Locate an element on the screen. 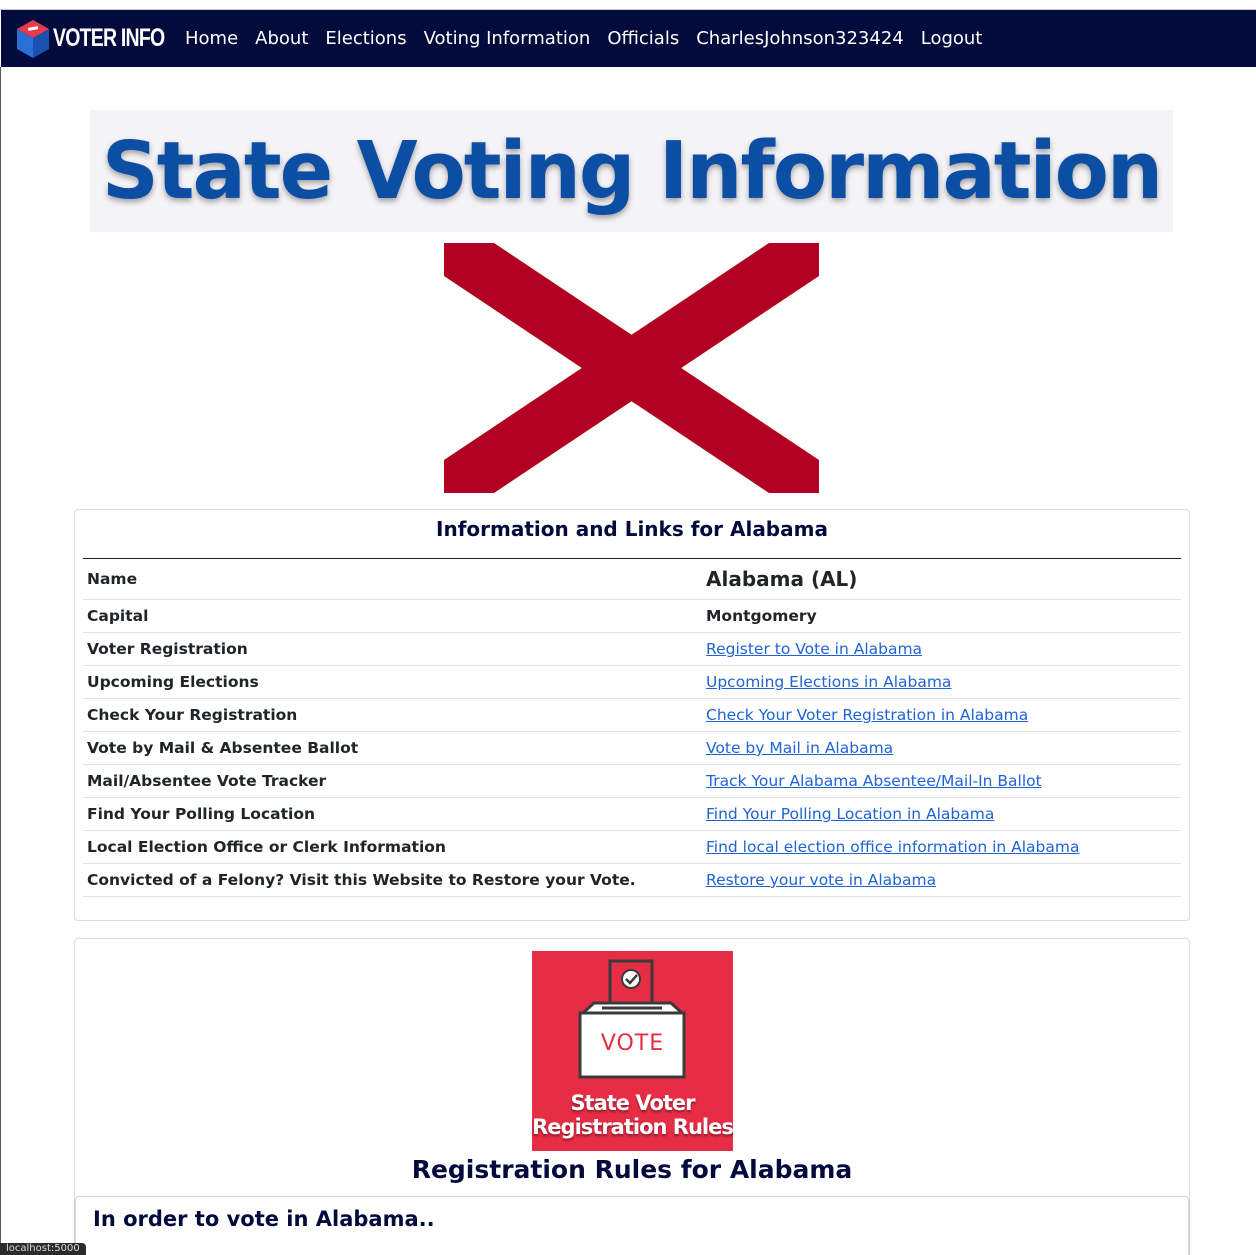 The height and width of the screenshot is (1255, 1256). row-label: Find Your Polling Location is located at coordinates (392, 814).